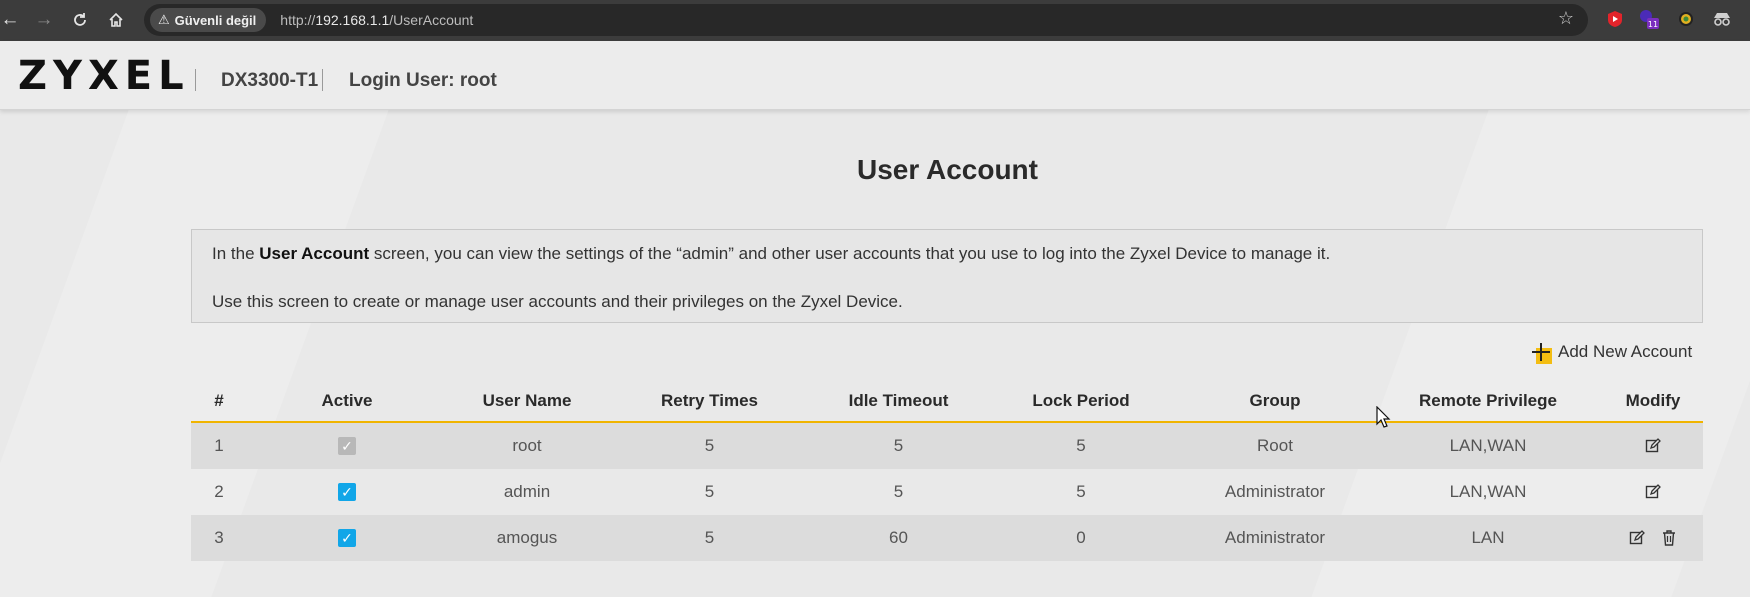 The image size is (1750, 597). What do you see at coordinates (80, 20) in the screenshot?
I see `reload-icon` at bounding box center [80, 20].